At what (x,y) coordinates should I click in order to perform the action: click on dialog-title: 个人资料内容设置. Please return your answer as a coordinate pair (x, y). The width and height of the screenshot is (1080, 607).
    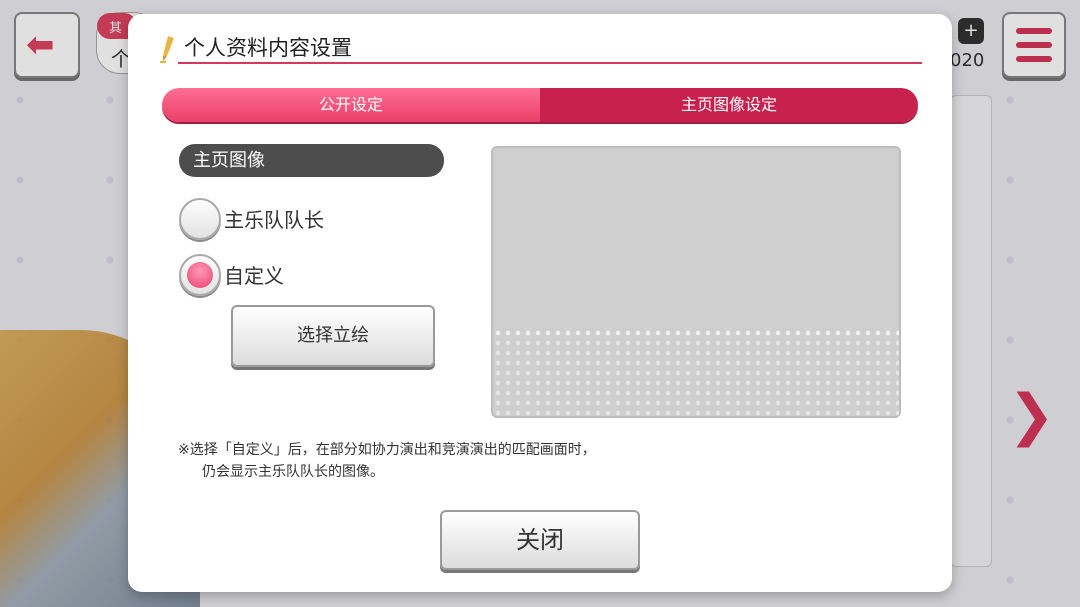
    Looking at the image, I should click on (268, 48).